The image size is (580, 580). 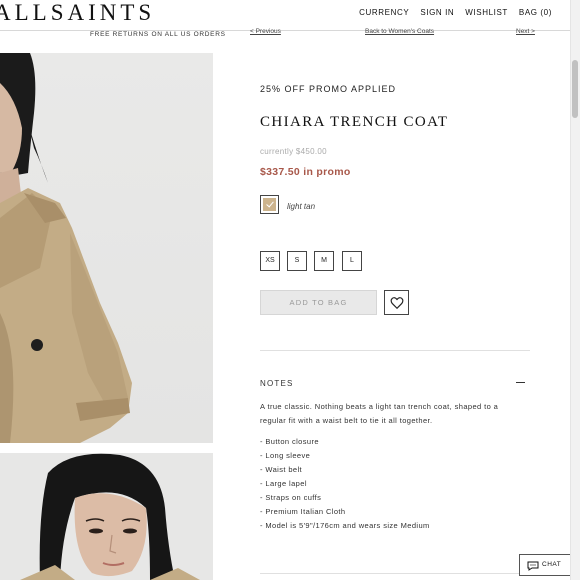 I want to click on nav-currency: CURRENCY, so click(x=384, y=12).